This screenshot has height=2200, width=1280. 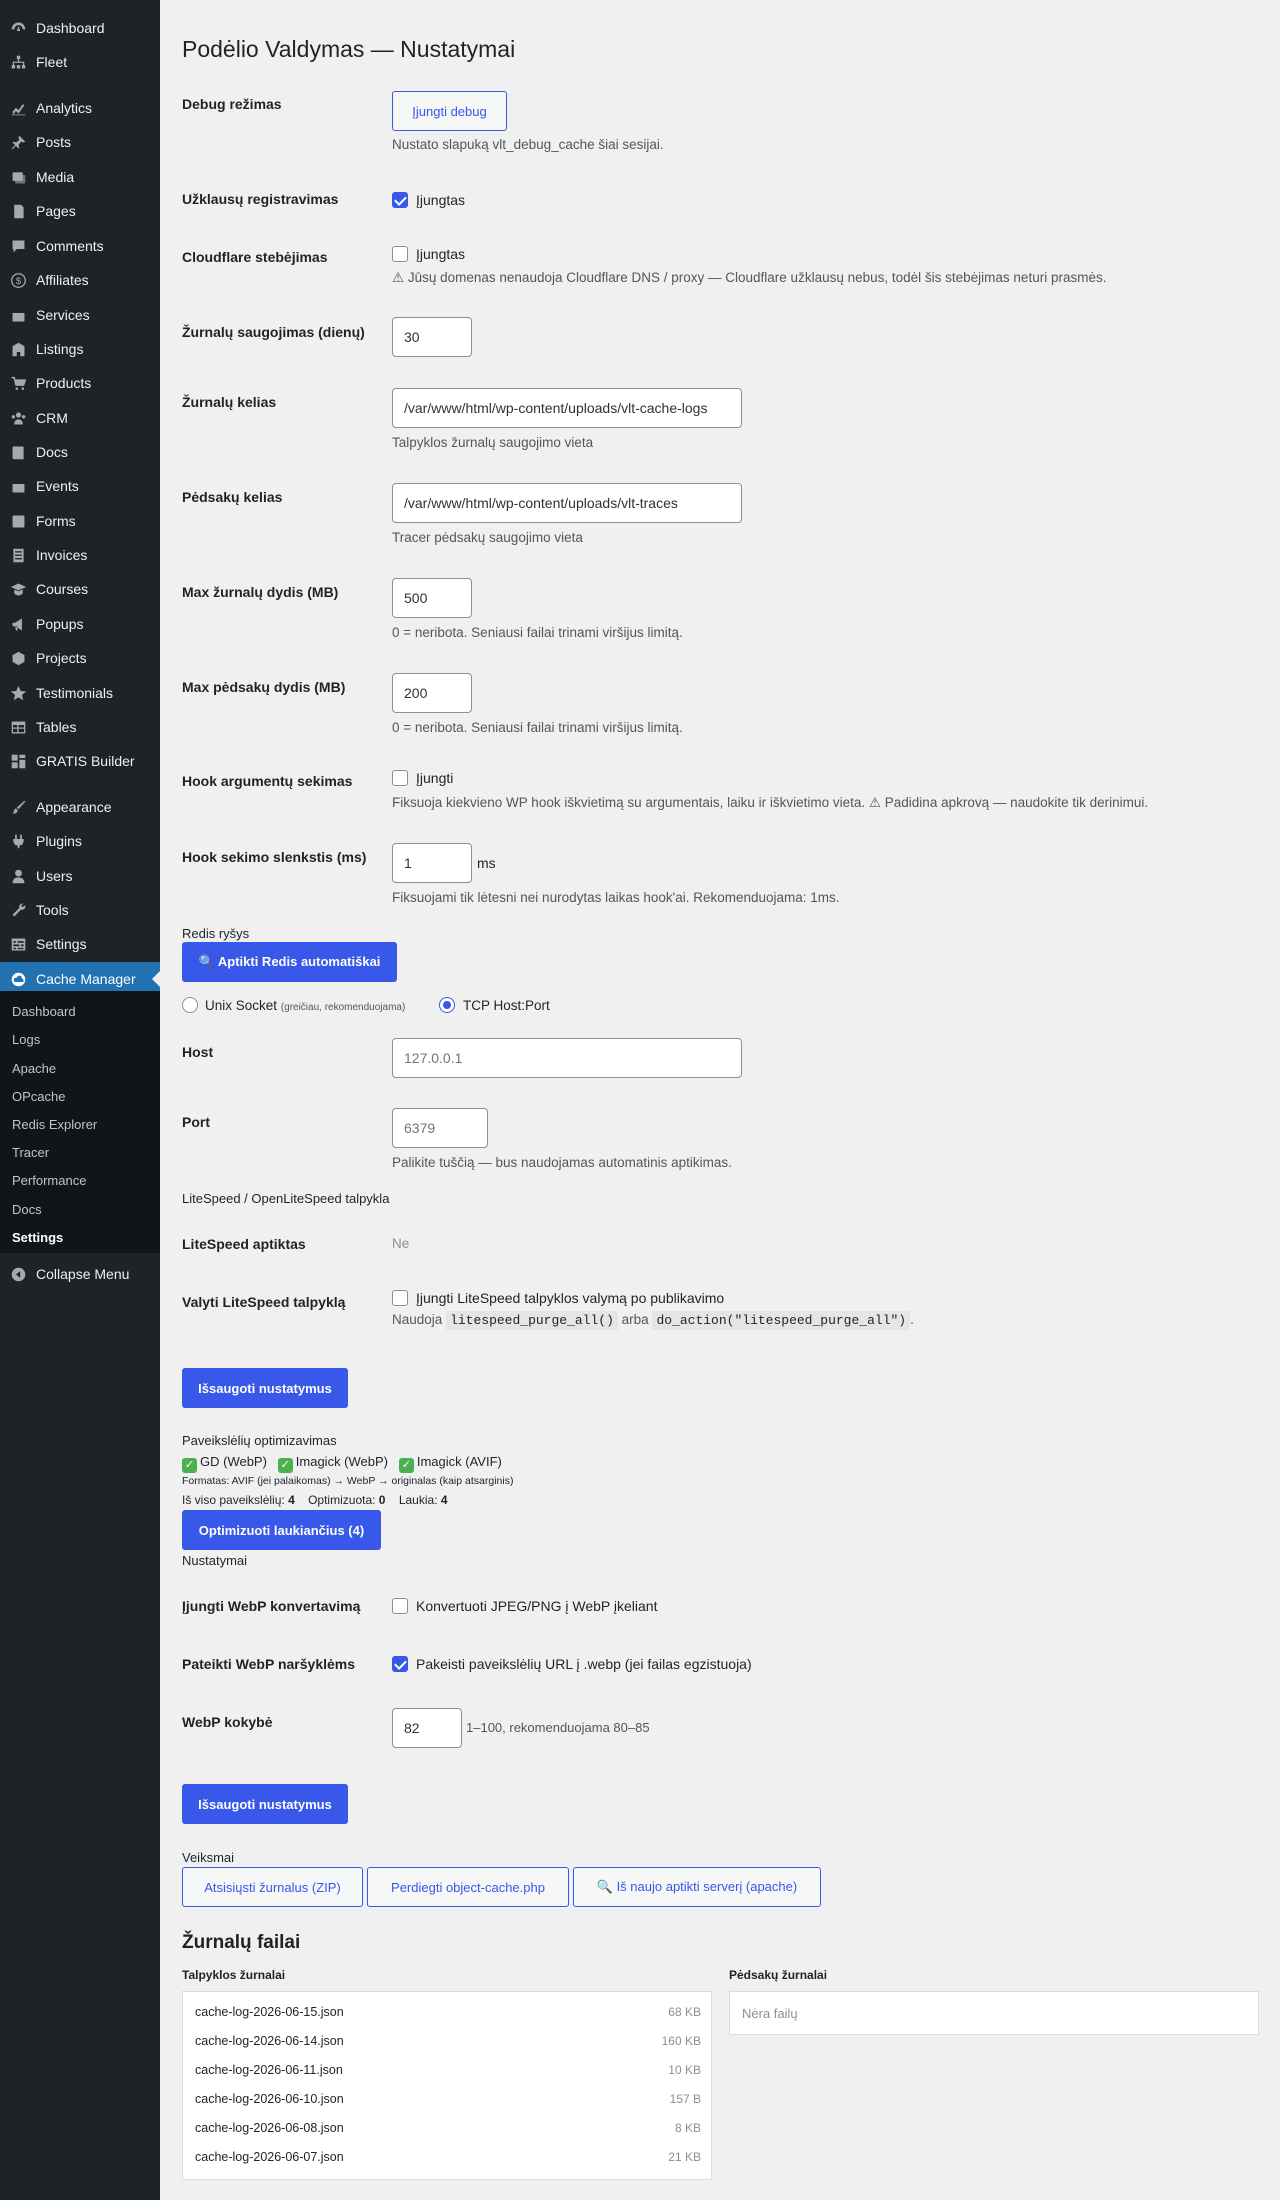 What do you see at coordinates (18, 624) in the screenshot?
I see `megaphone-icon` at bounding box center [18, 624].